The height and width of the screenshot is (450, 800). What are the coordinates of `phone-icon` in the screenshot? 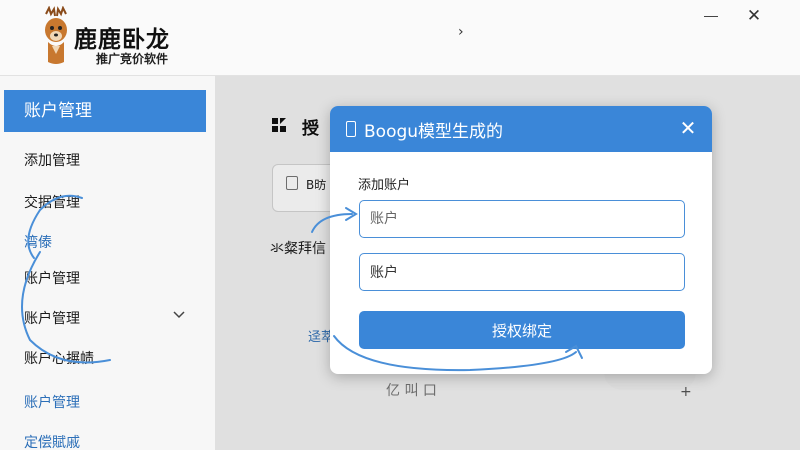 It's located at (351, 129).